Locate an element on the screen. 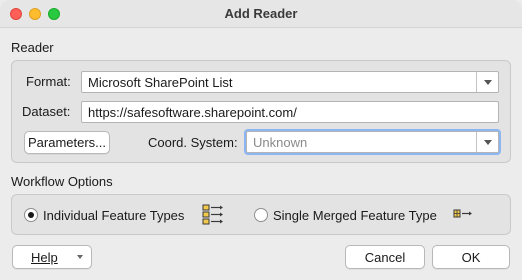  individual-feature-types-radio is located at coordinates (31, 215).